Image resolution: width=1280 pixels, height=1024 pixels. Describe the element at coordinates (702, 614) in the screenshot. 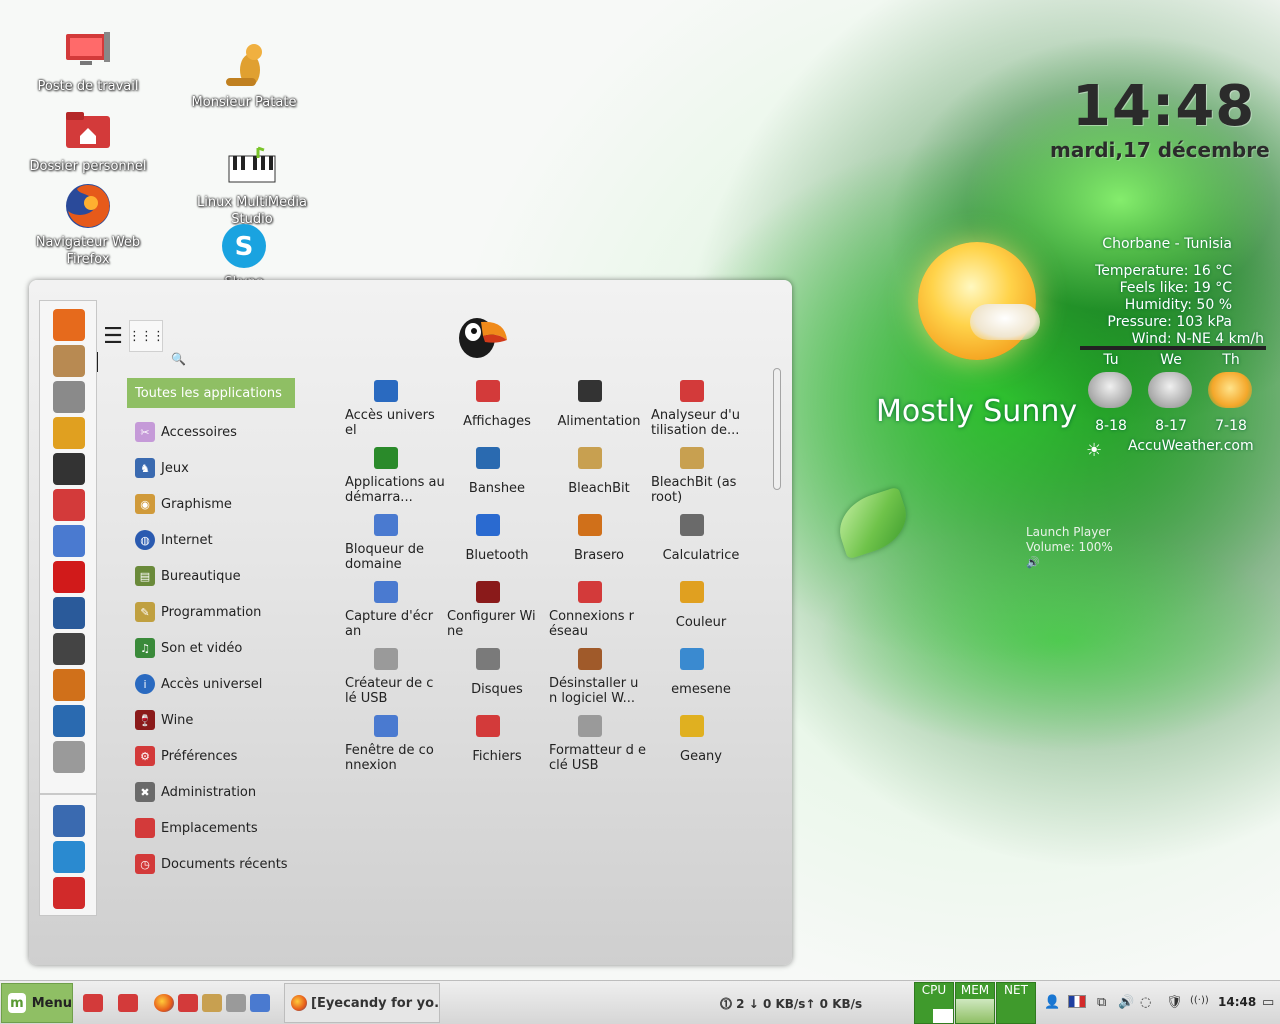

I see `app-launcher: Couleur` at that location.